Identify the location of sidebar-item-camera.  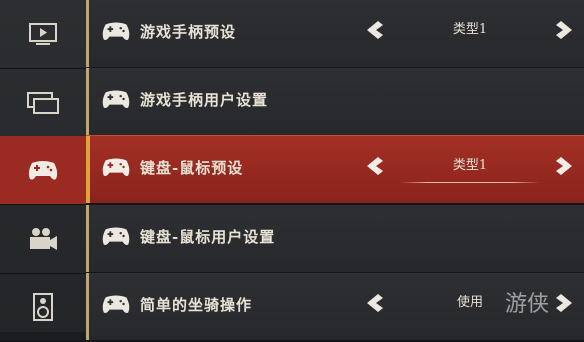
(43, 239).